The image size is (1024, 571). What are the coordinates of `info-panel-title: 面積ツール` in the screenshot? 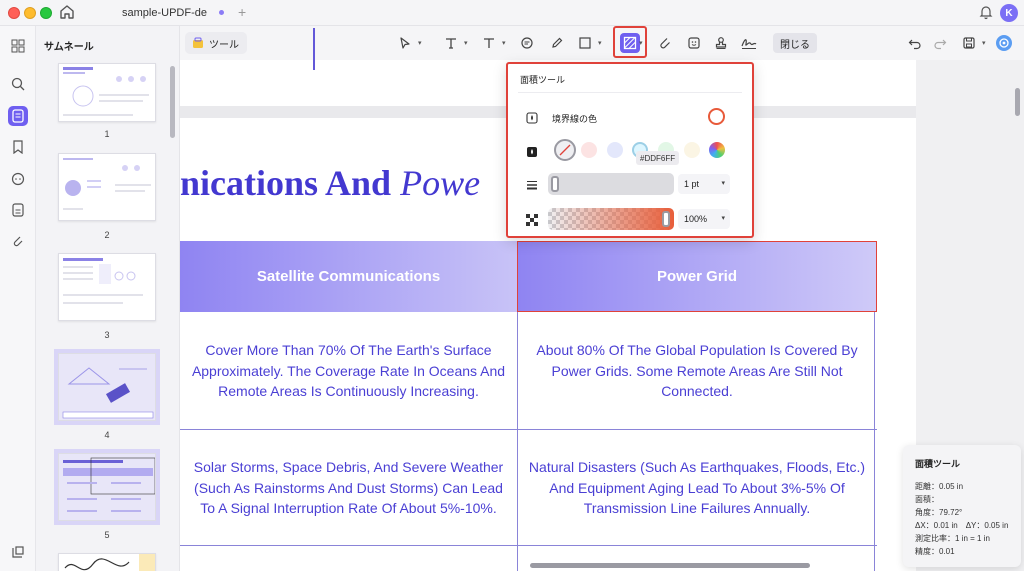 It's located at (938, 464).